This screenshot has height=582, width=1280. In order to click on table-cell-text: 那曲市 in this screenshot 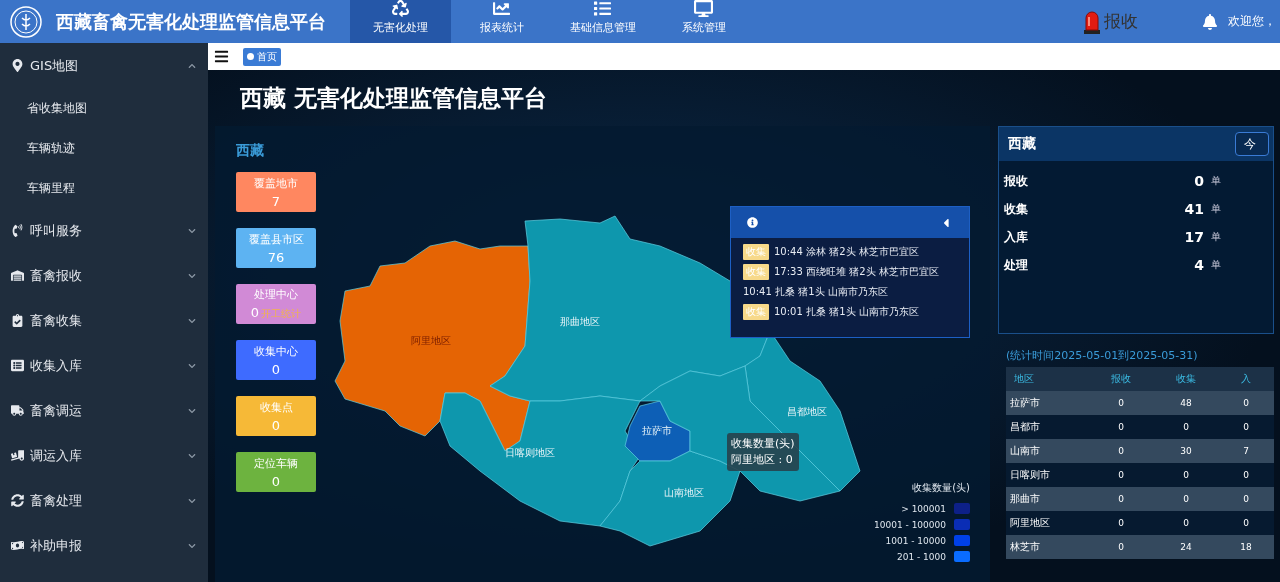, I will do `click(1025, 499)`.